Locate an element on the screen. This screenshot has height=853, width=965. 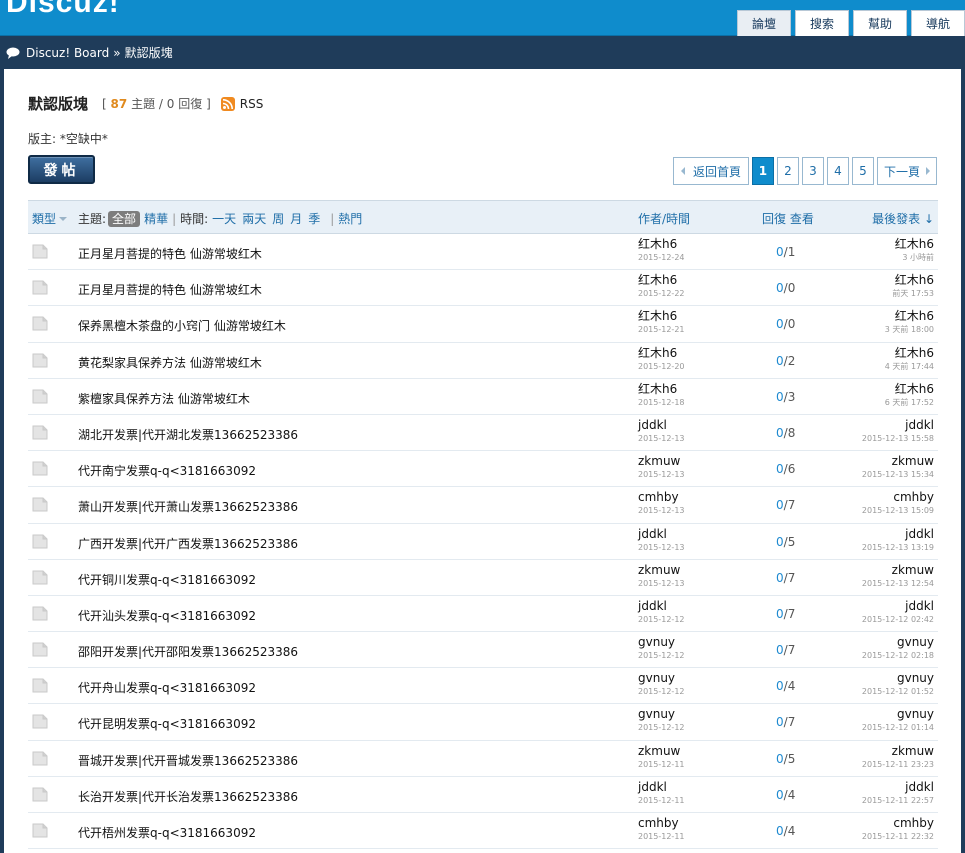
pager-page-1: 1 is located at coordinates (762, 171).